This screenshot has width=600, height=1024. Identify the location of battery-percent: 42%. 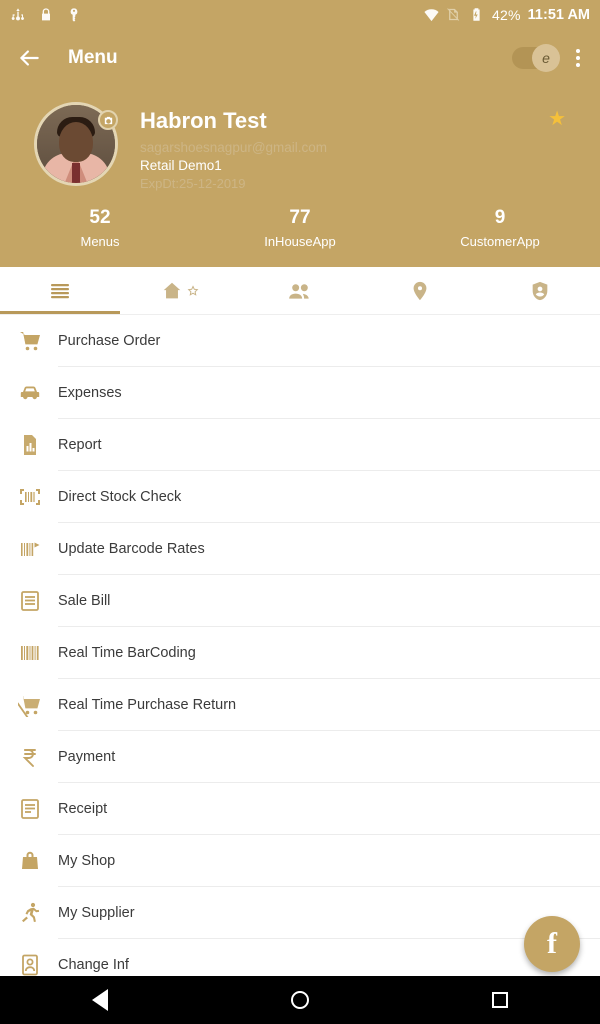
(506, 15).